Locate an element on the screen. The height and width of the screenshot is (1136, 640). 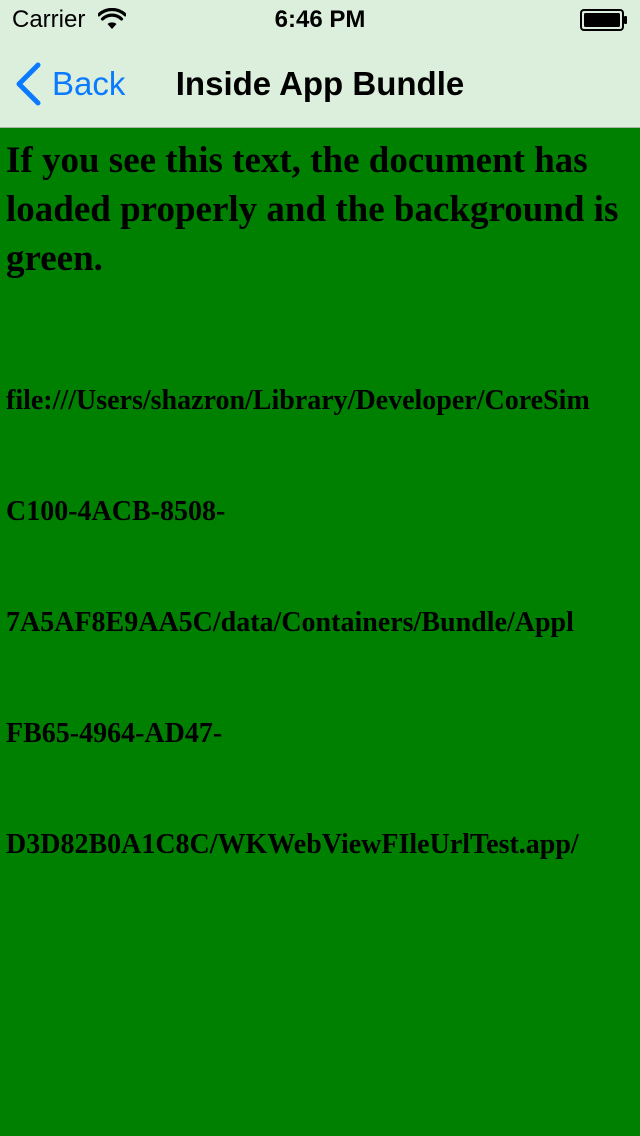
file-url-line: D3D82B0A1C8C/WKWebViewFIleUrlTest.app/ is located at coordinates (292, 844).